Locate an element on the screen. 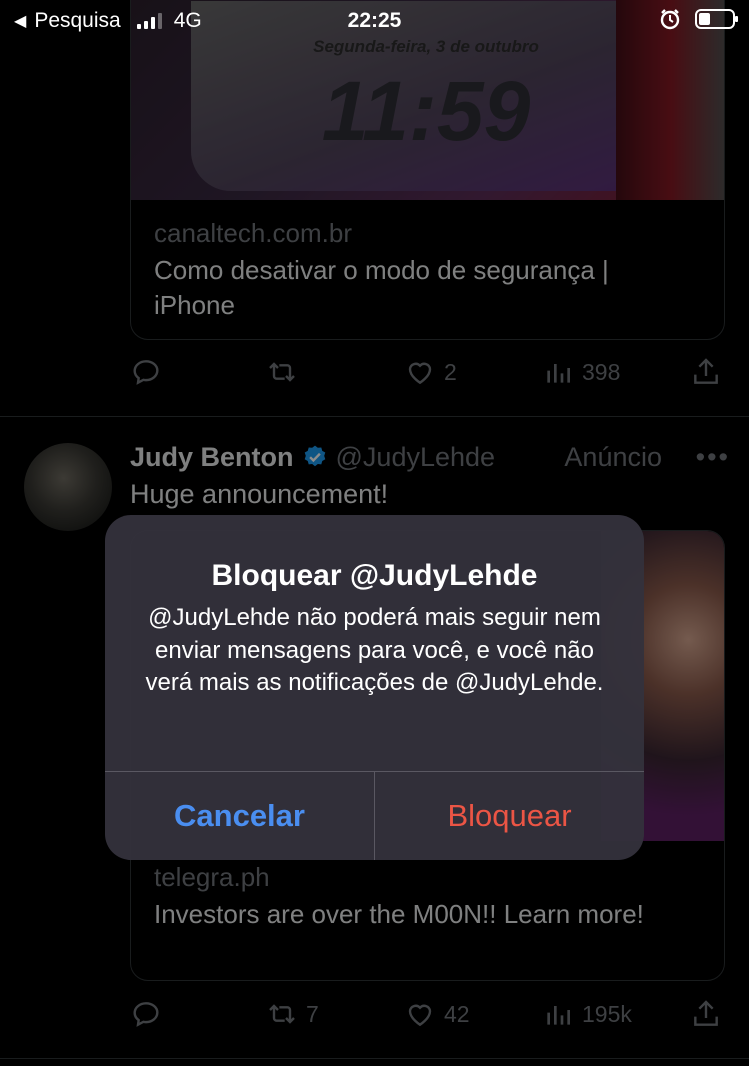 The width and height of the screenshot is (749, 1066). battery-icon is located at coordinates (716, 19).